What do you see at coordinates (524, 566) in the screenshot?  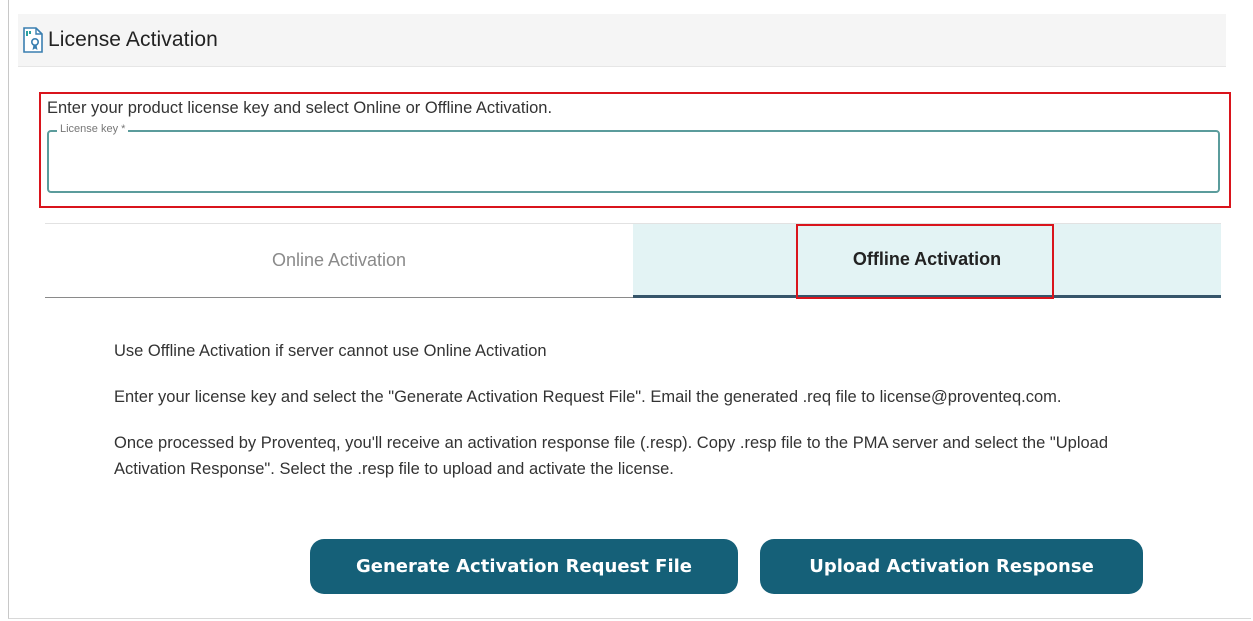 I see `generate-activation-request-button: Generate Activation Request File` at bounding box center [524, 566].